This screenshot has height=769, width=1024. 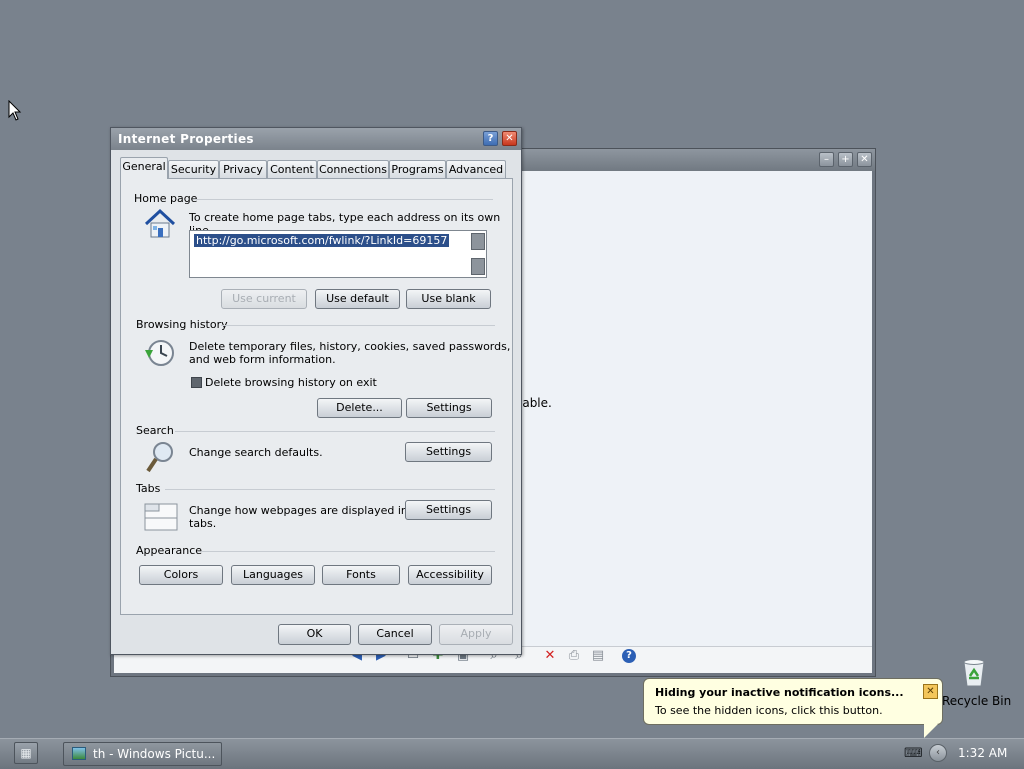 I want to click on search-magnifier-icon, so click(x=159, y=457).